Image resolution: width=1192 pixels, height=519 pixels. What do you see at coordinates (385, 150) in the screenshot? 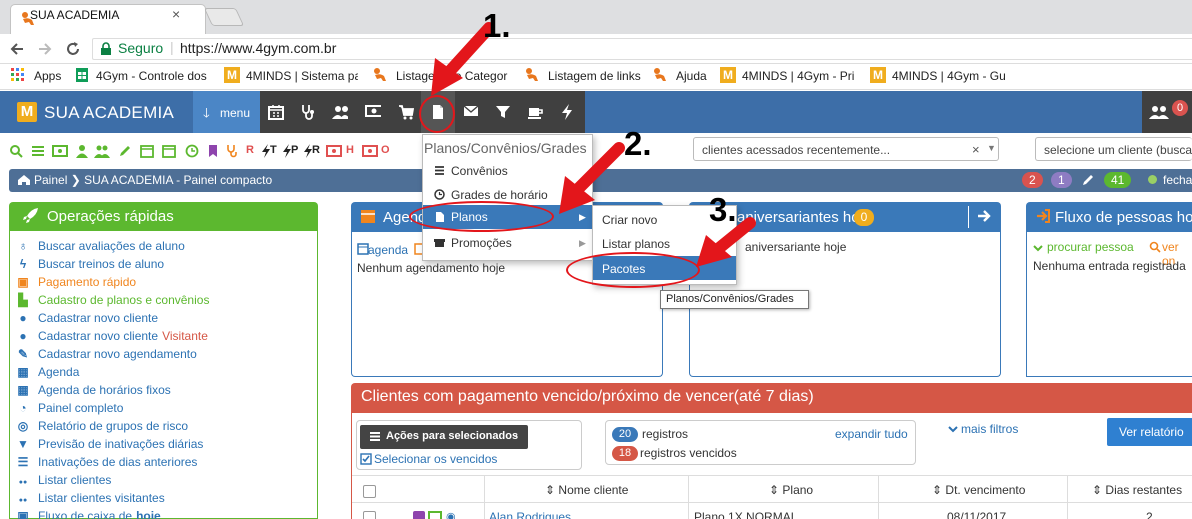
I see `quick-o-label: O` at bounding box center [385, 150].